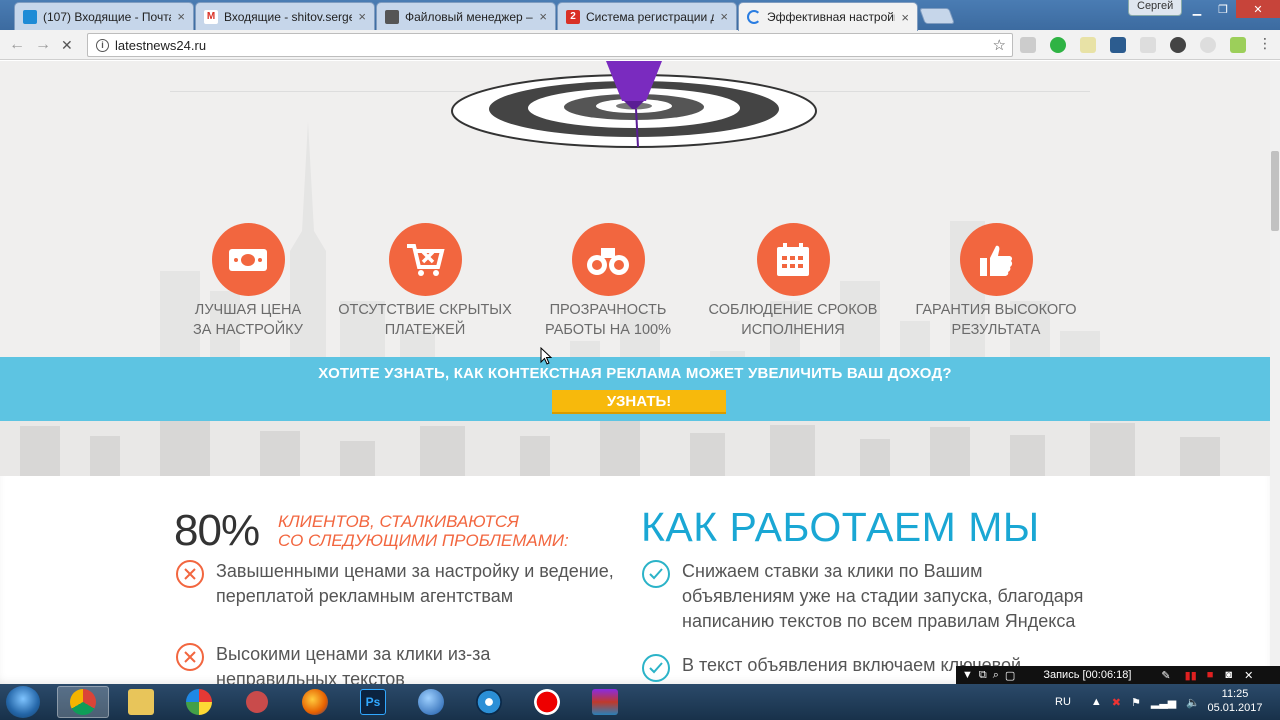  I want to click on feature-transparency: Прозрачность работы на 100%, so click(608, 281).